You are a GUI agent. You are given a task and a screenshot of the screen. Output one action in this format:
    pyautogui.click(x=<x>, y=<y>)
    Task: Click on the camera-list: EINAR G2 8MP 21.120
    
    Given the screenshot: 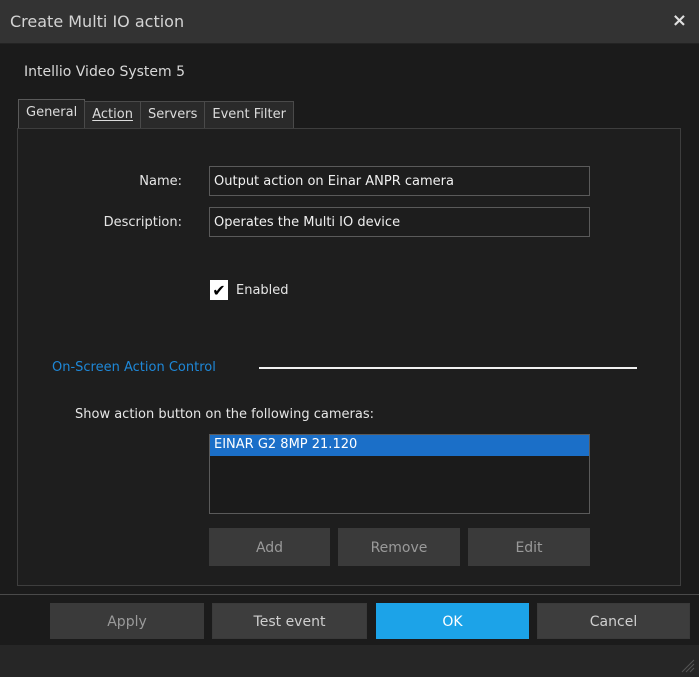 What is the action you would take?
    pyautogui.click(x=399, y=474)
    